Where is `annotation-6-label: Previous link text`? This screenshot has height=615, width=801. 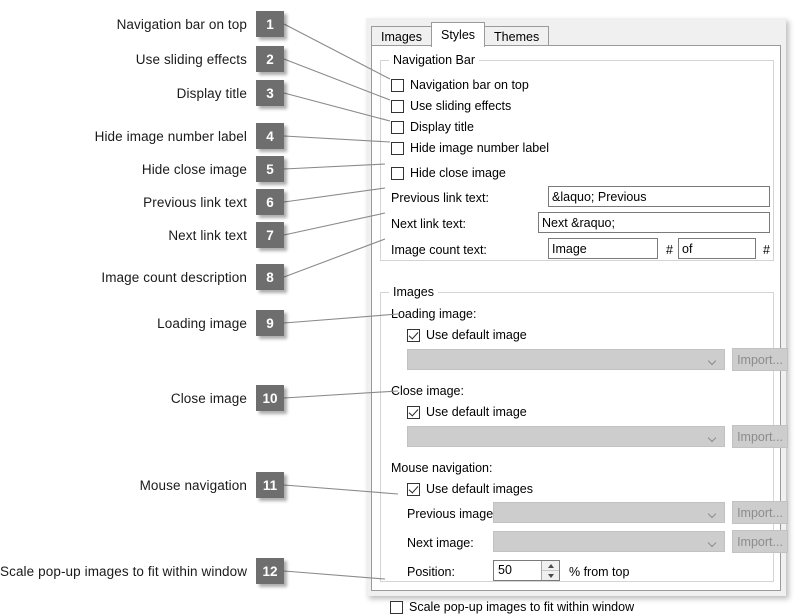 annotation-6-label: Previous link text is located at coordinates (195, 202).